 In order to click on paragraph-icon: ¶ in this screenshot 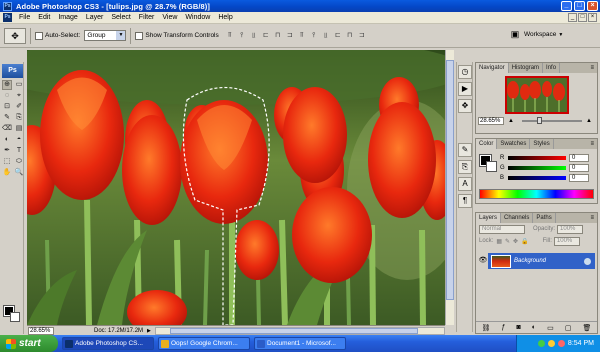, I will do `click(465, 201)`.